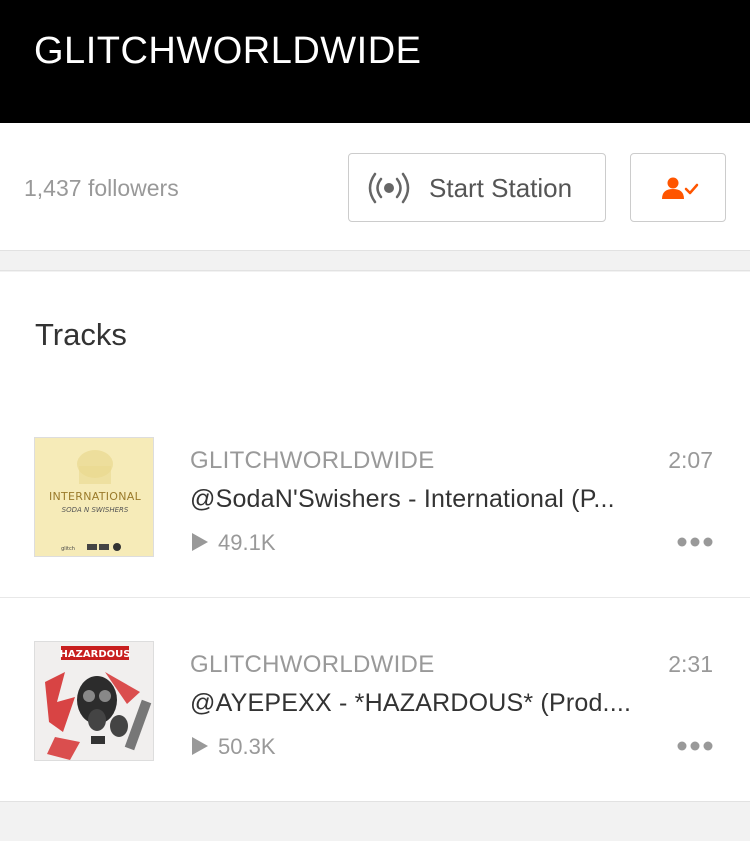  What do you see at coordinates (690, 460) in the screenshot?
I see `track-duration: 2:07` at bounding box center [690, 460].